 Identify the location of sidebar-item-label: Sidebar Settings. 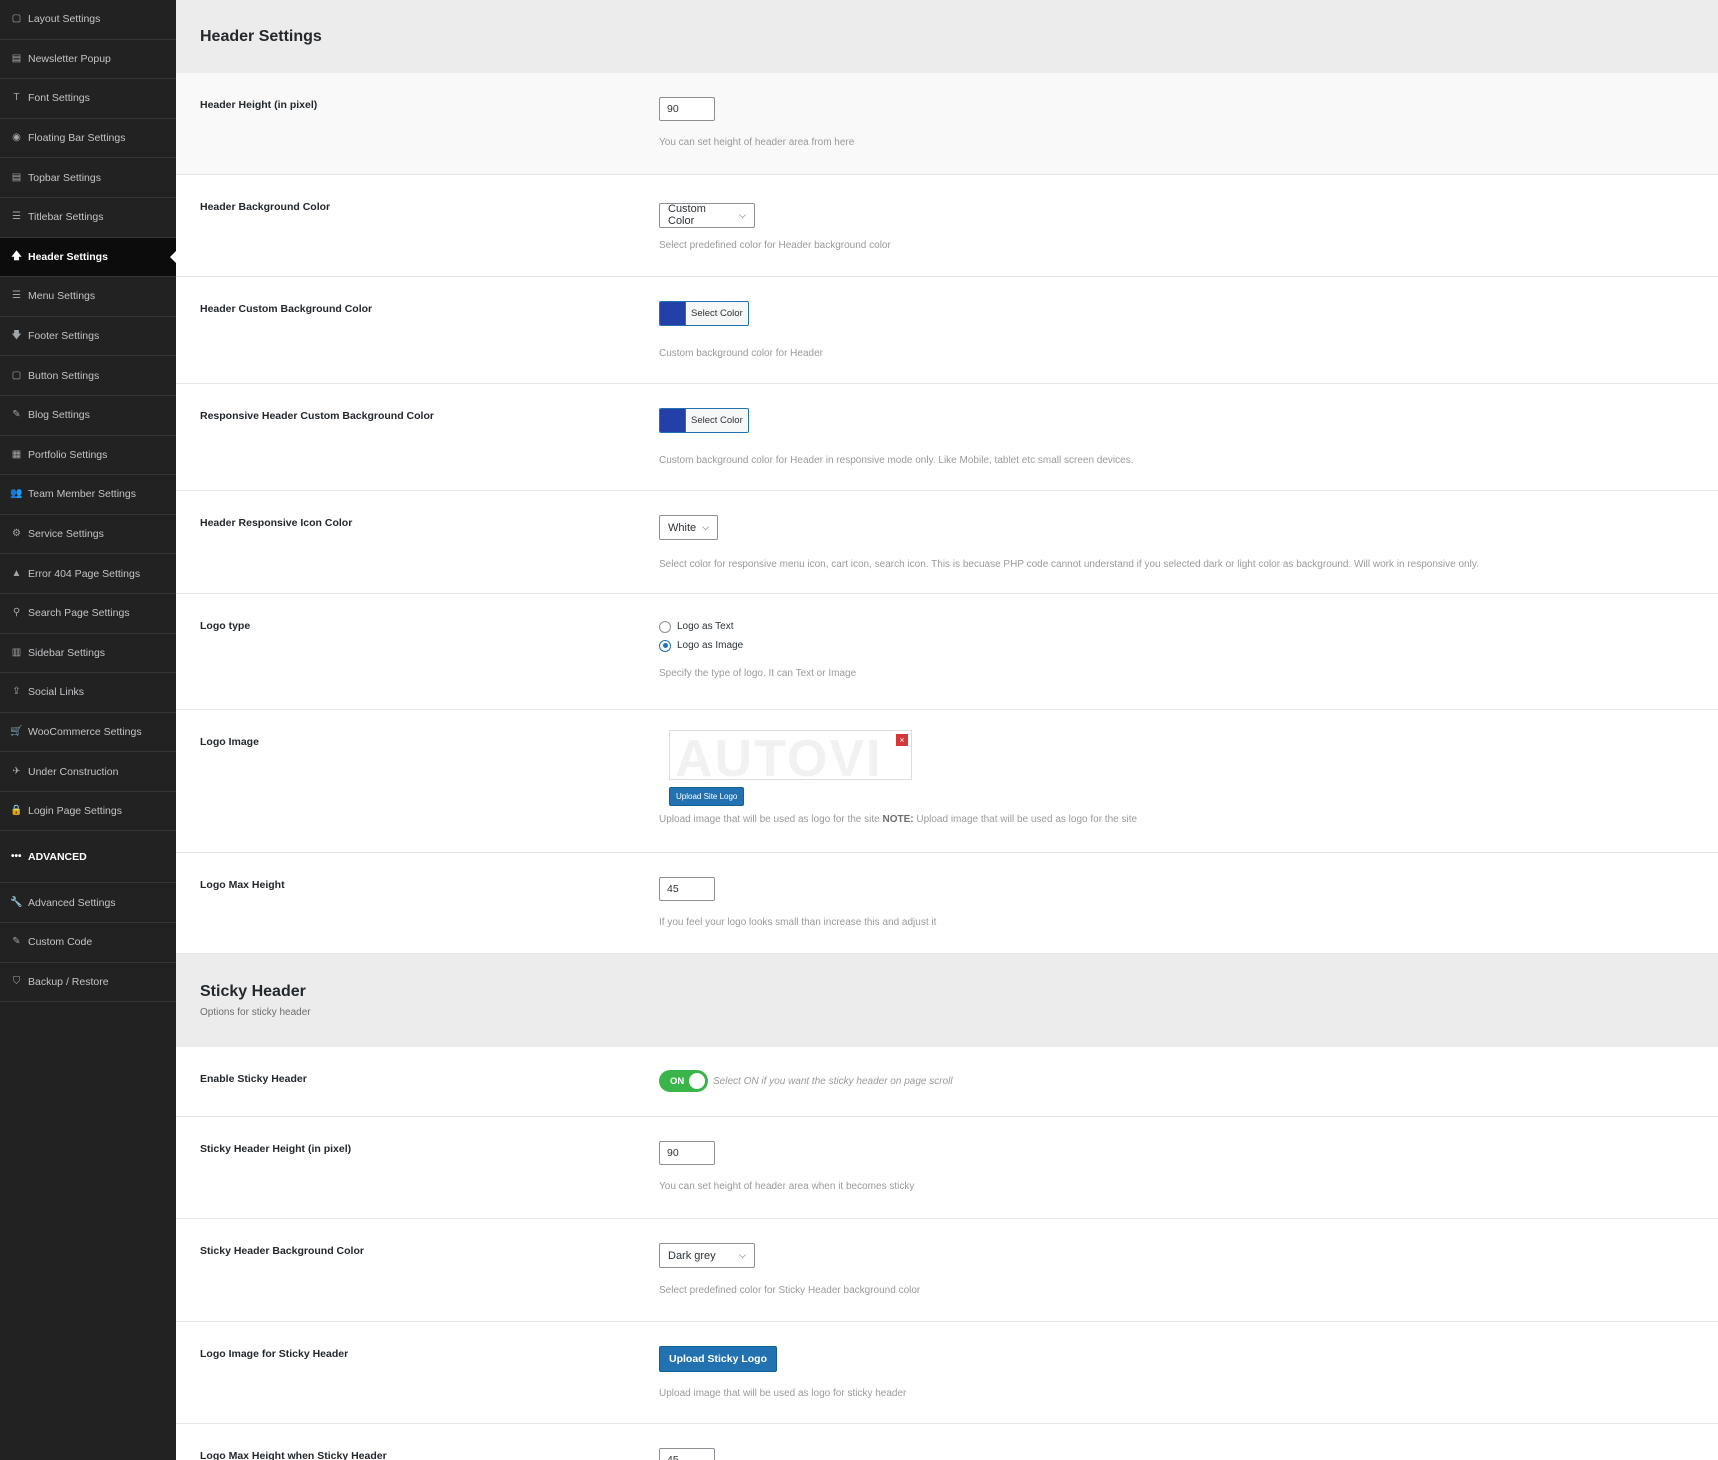
(67, 652).